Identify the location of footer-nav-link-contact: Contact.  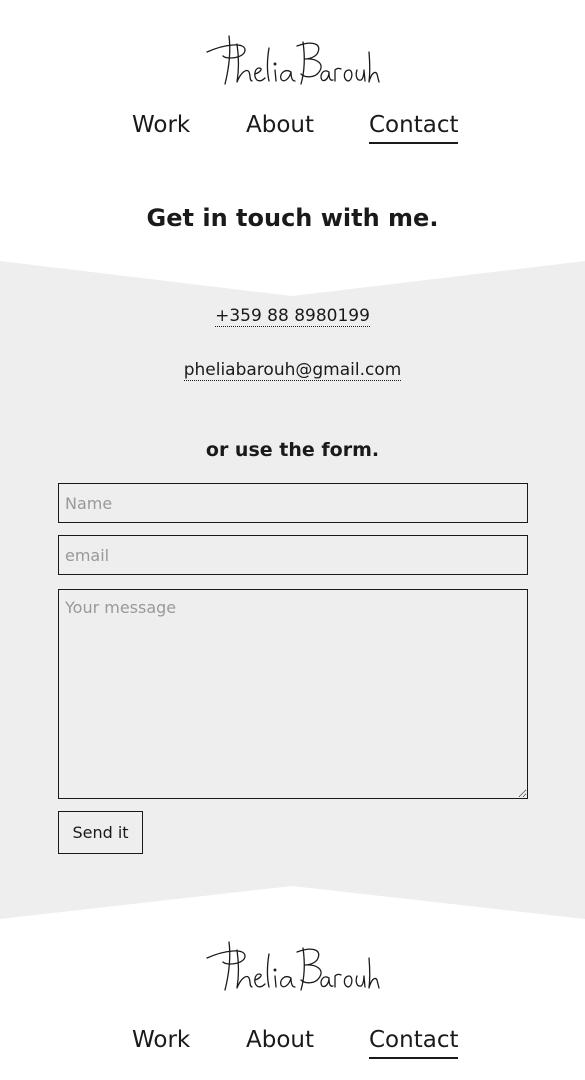
(414, 1041).